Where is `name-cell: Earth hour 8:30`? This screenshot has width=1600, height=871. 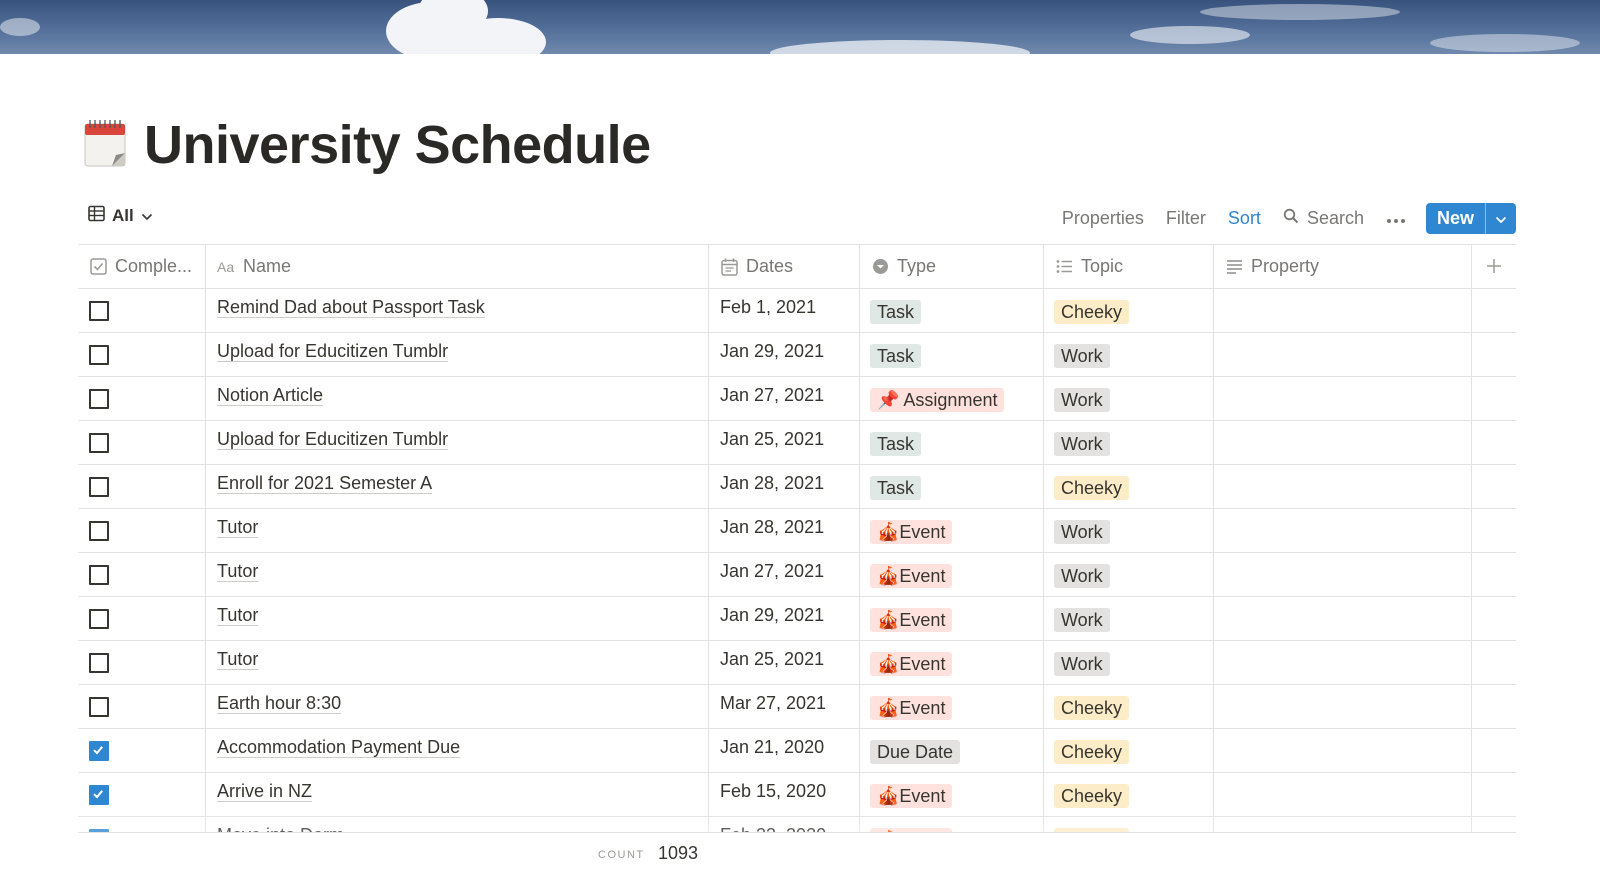 name-cell: Earth hour 8:30 is located at coordinates (457, 706).